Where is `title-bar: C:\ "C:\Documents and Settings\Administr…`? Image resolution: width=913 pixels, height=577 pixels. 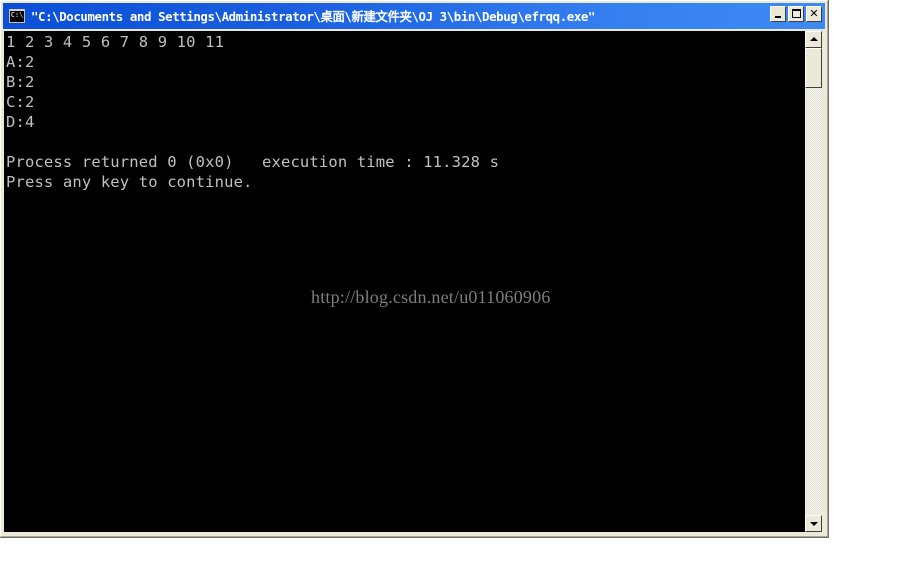 title-bar: C:\ "C:\Documents and Settings\Administr… is located at coordinates (414, 16).